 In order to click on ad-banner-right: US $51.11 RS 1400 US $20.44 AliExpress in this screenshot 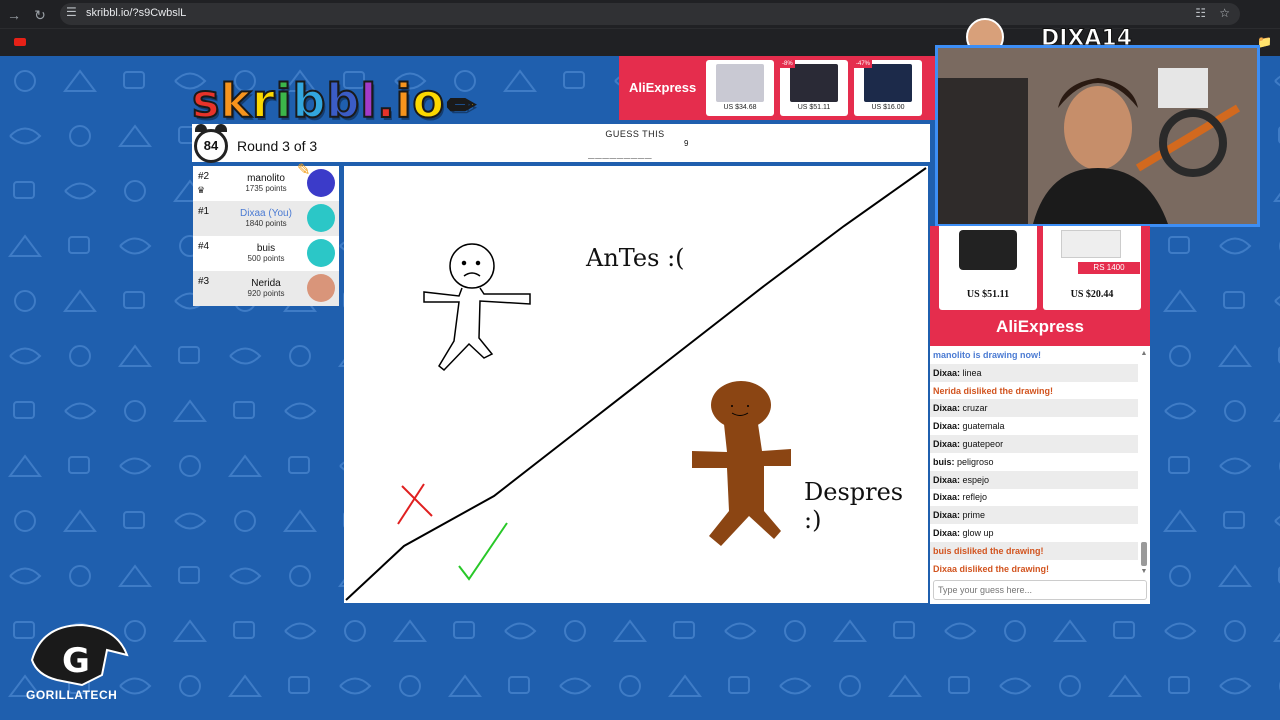, I will do `click(1040, 286)`.